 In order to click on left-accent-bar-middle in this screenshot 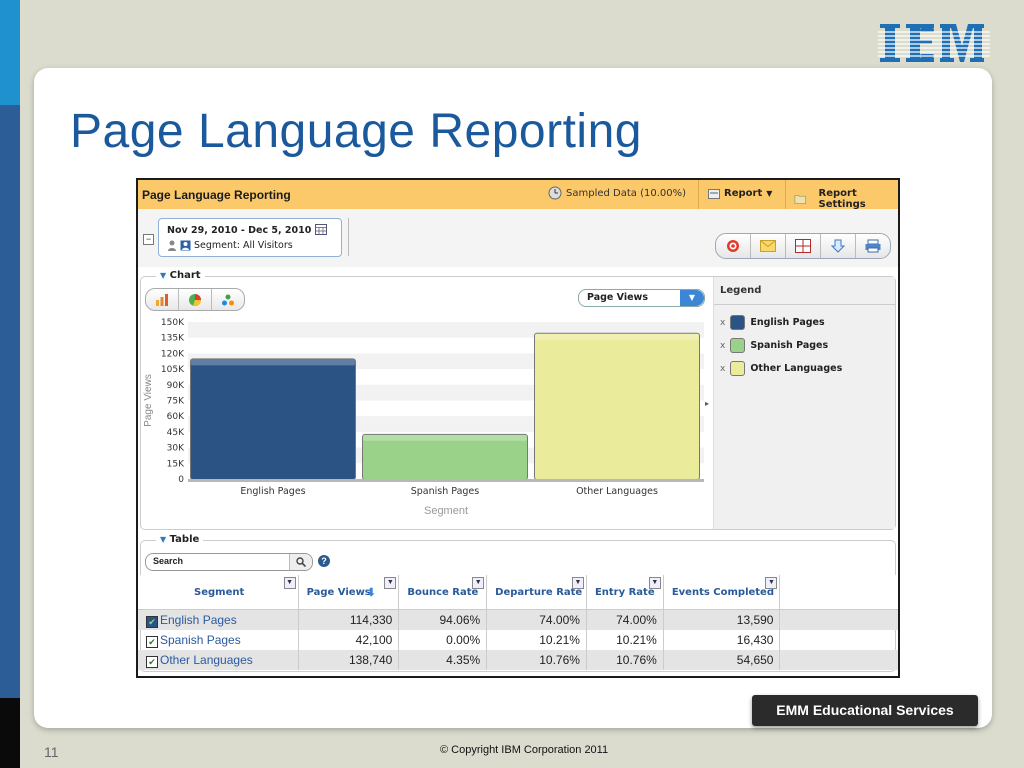, I will do `click(10, 401)`.